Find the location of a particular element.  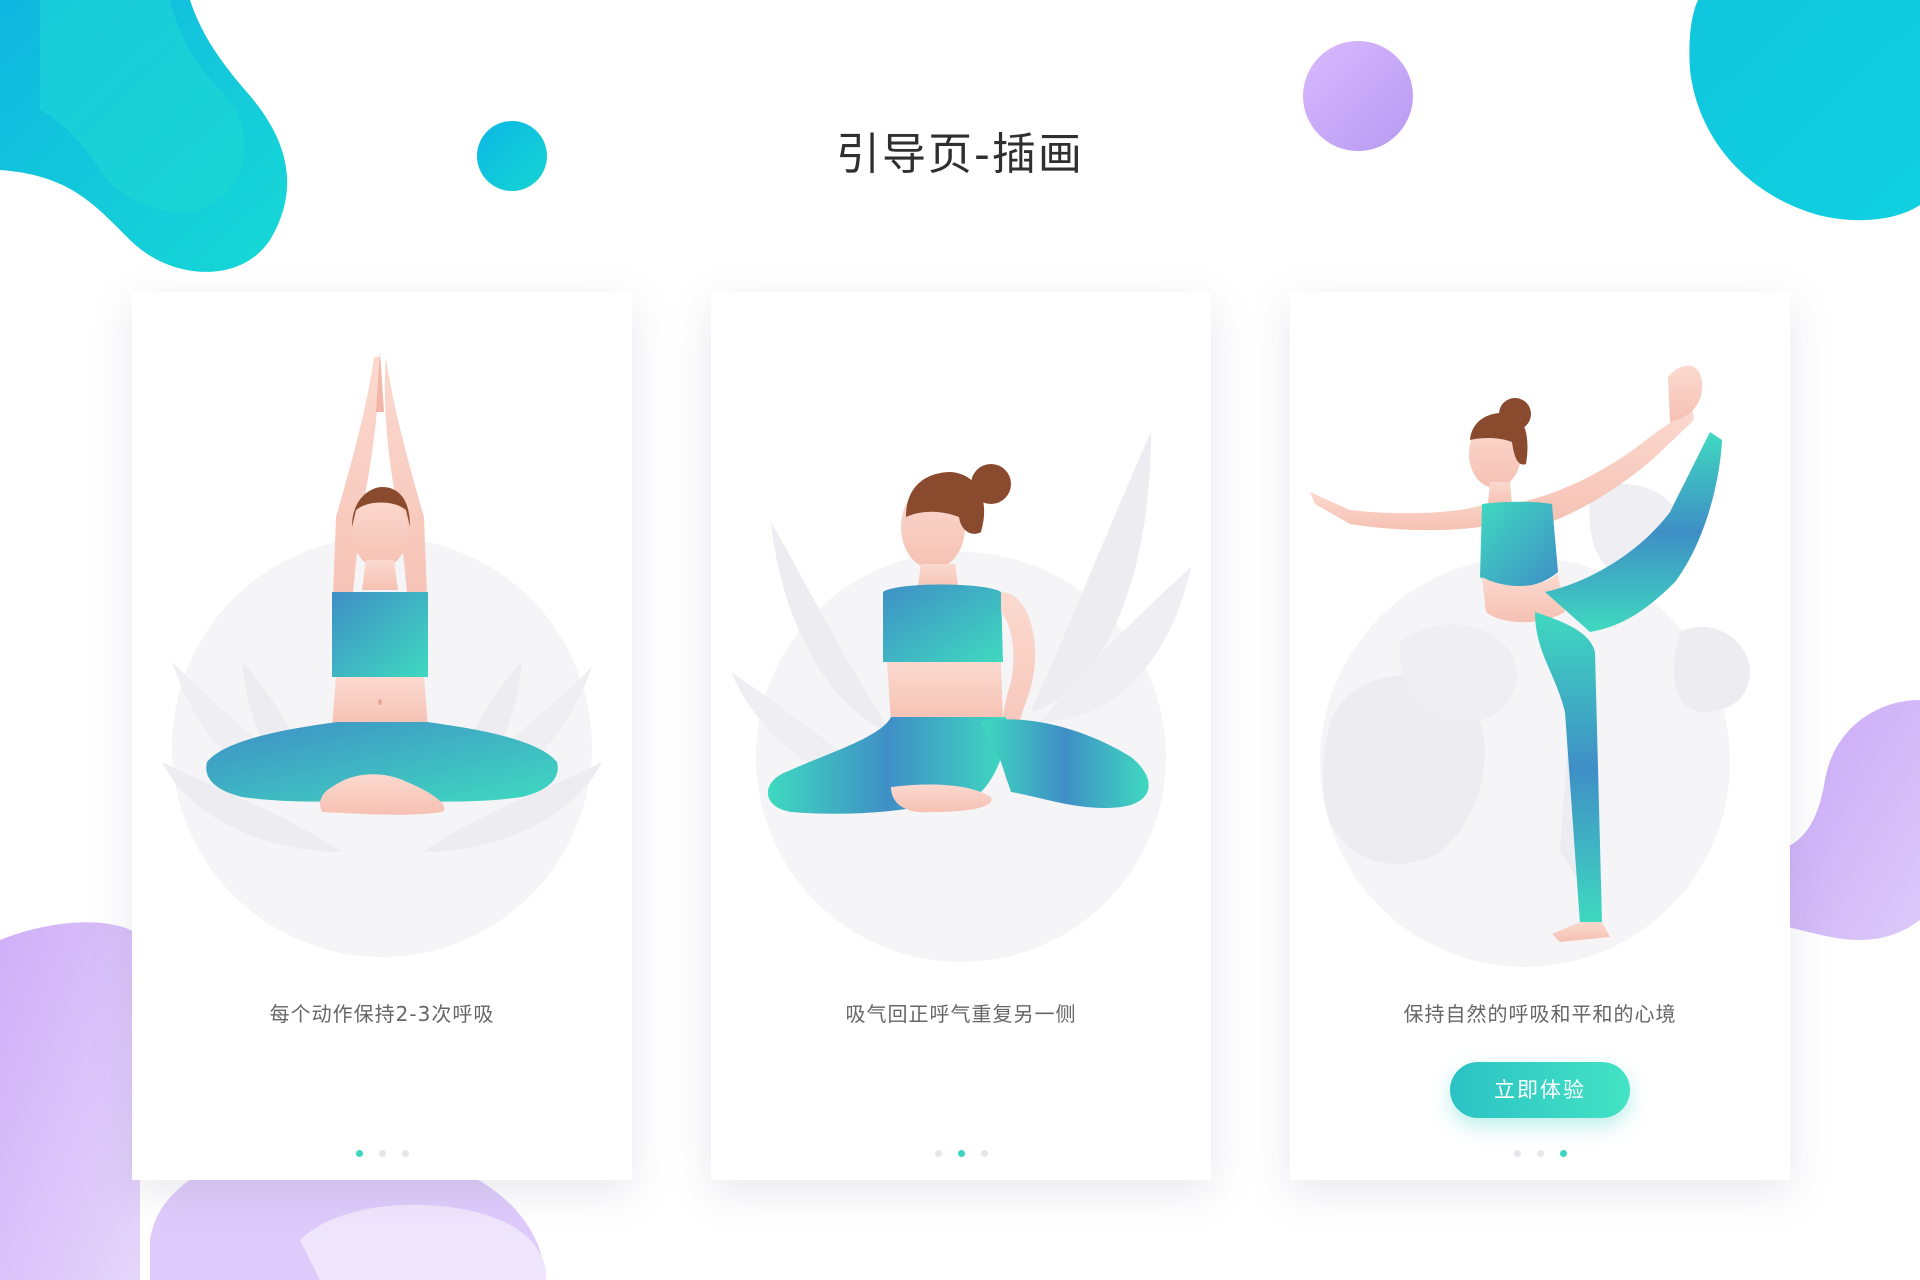

start-experience-button: 立即体验 is located at coordinates (1540, 1090).